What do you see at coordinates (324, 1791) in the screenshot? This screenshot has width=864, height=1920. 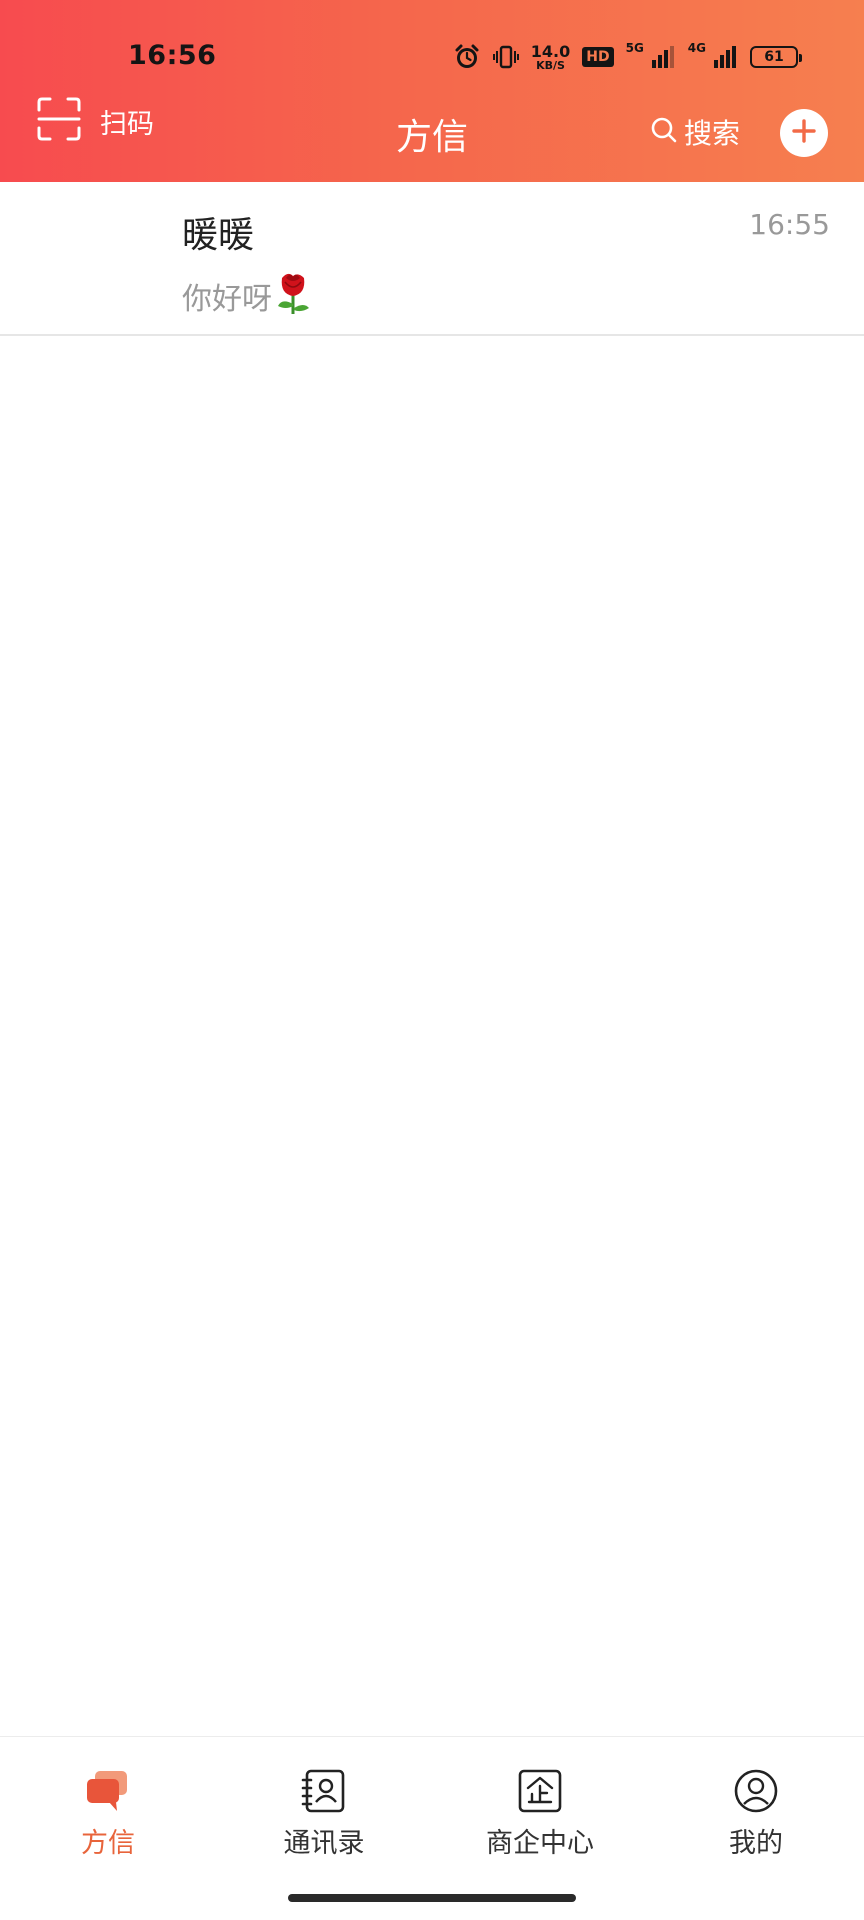 I see `contacts-book-icon` at bounding box center [324, 1791].